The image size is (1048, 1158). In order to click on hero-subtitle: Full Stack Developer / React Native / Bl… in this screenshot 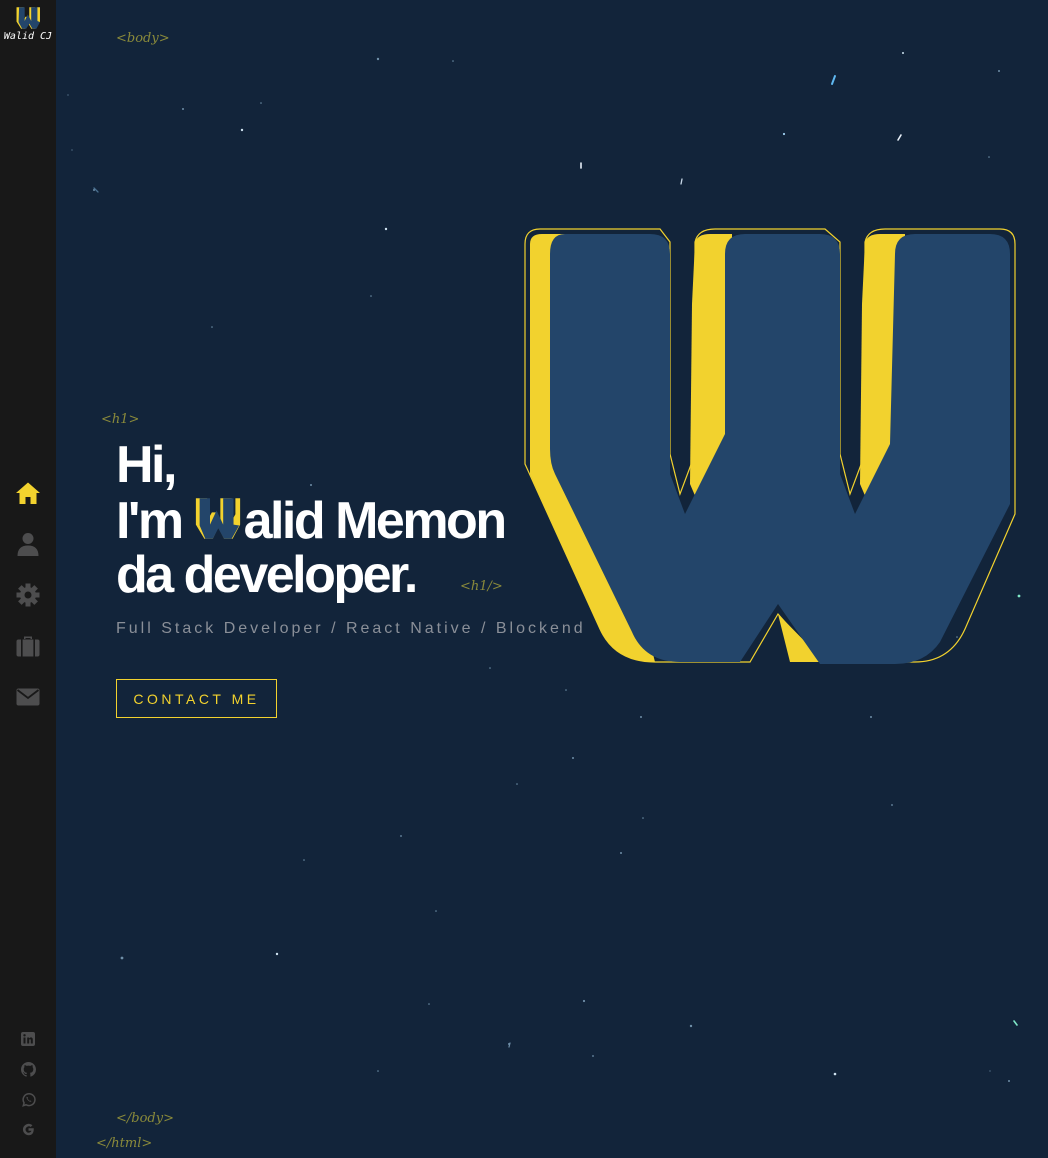, I will do `click(351, 628)`.